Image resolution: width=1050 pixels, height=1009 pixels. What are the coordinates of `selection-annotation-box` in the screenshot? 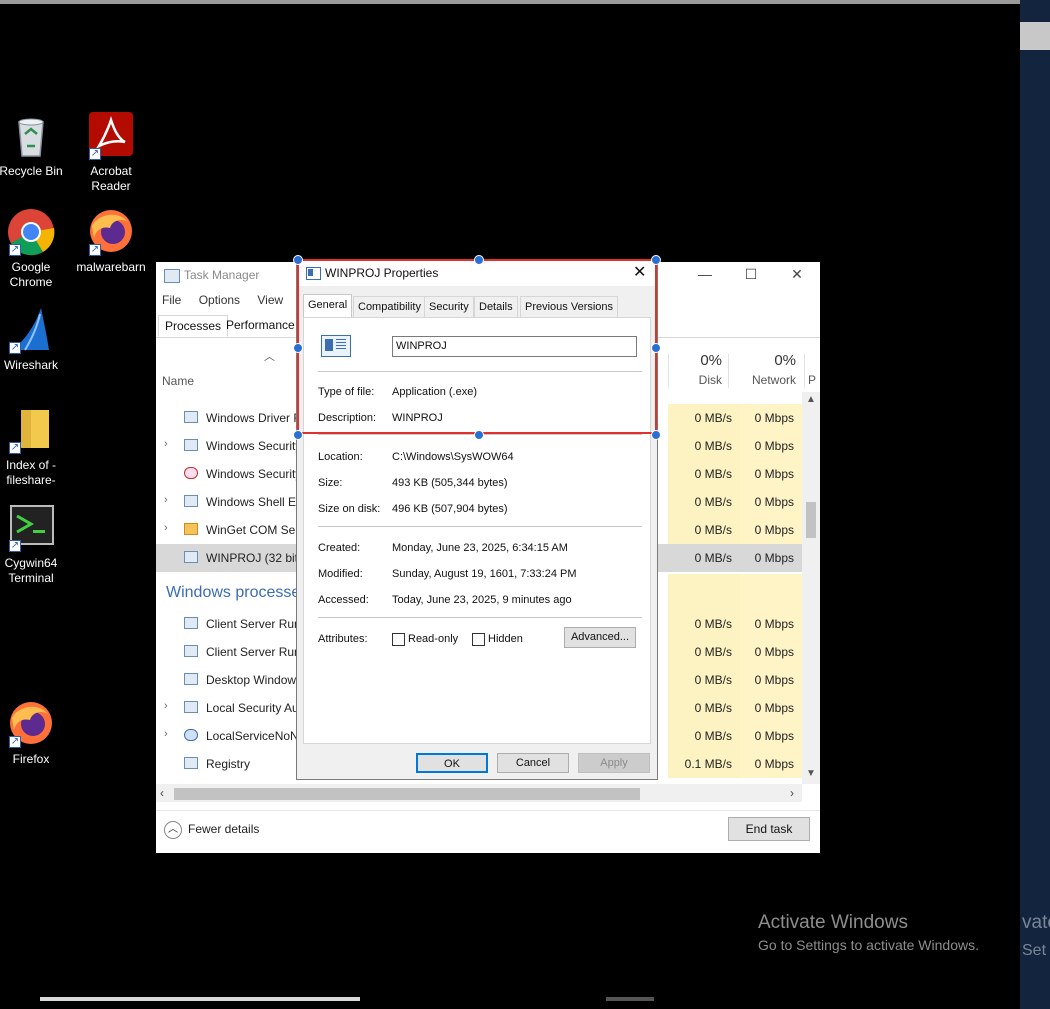 It's located at (477, 347).